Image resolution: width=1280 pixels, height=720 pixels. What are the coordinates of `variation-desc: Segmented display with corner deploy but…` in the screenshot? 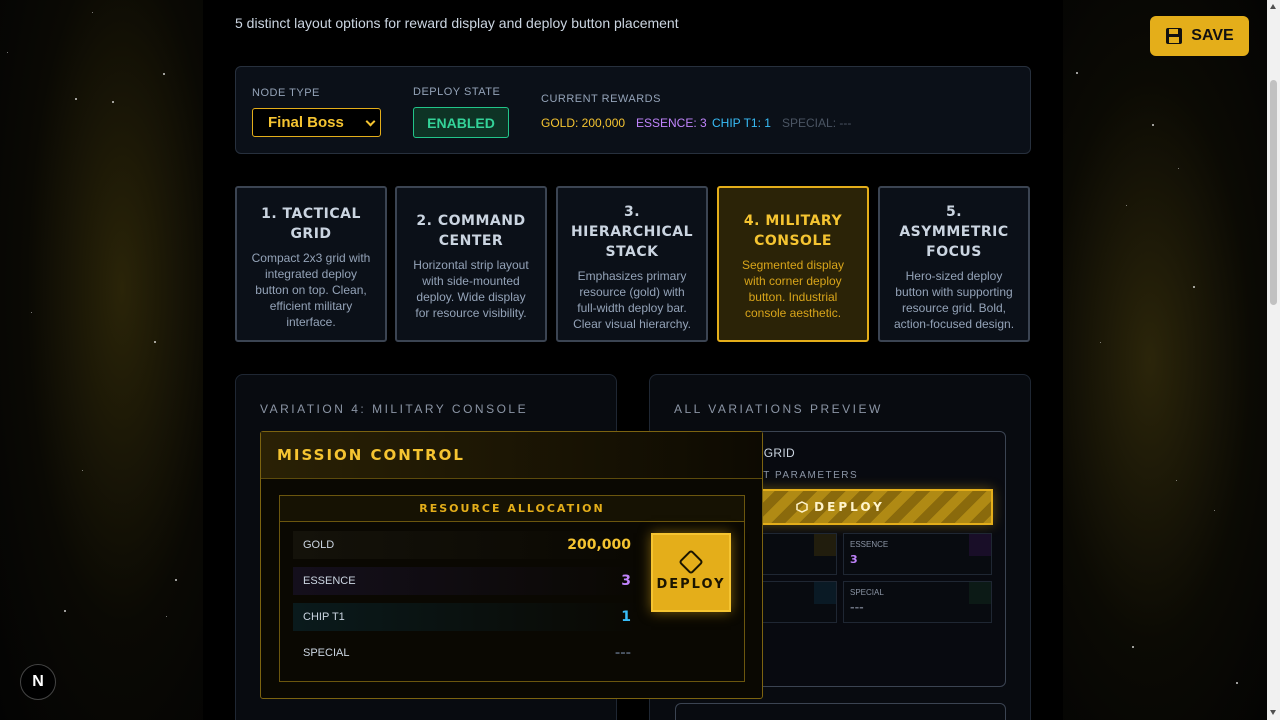 It's located at (793, 289).